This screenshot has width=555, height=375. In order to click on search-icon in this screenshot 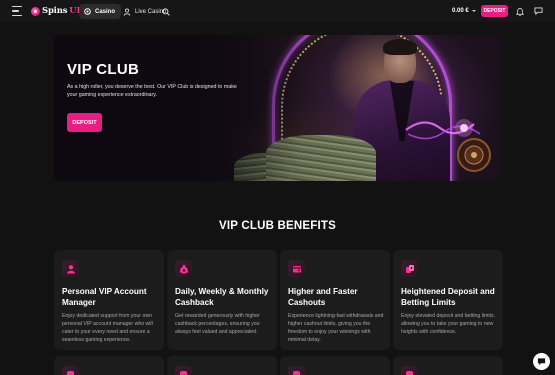, I will do `click(166, 11)`.